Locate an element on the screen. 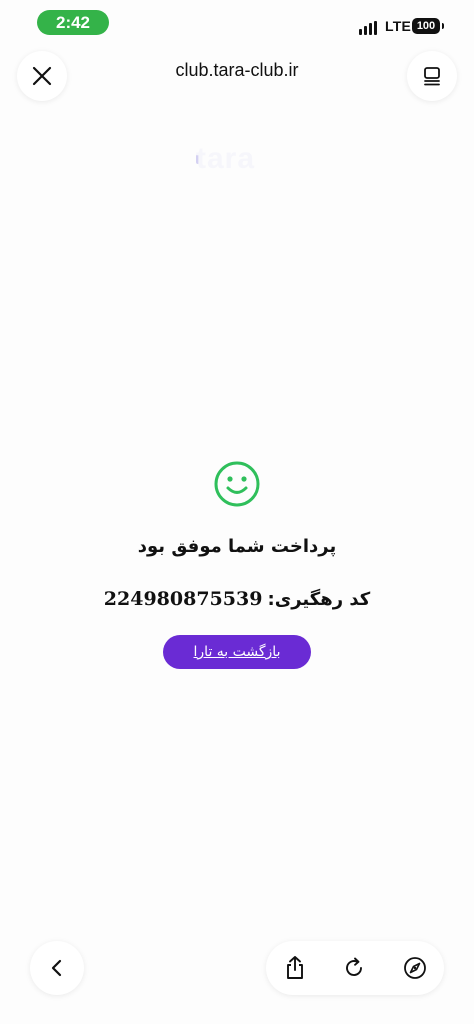  share-button is located at coordinates (295, 968).